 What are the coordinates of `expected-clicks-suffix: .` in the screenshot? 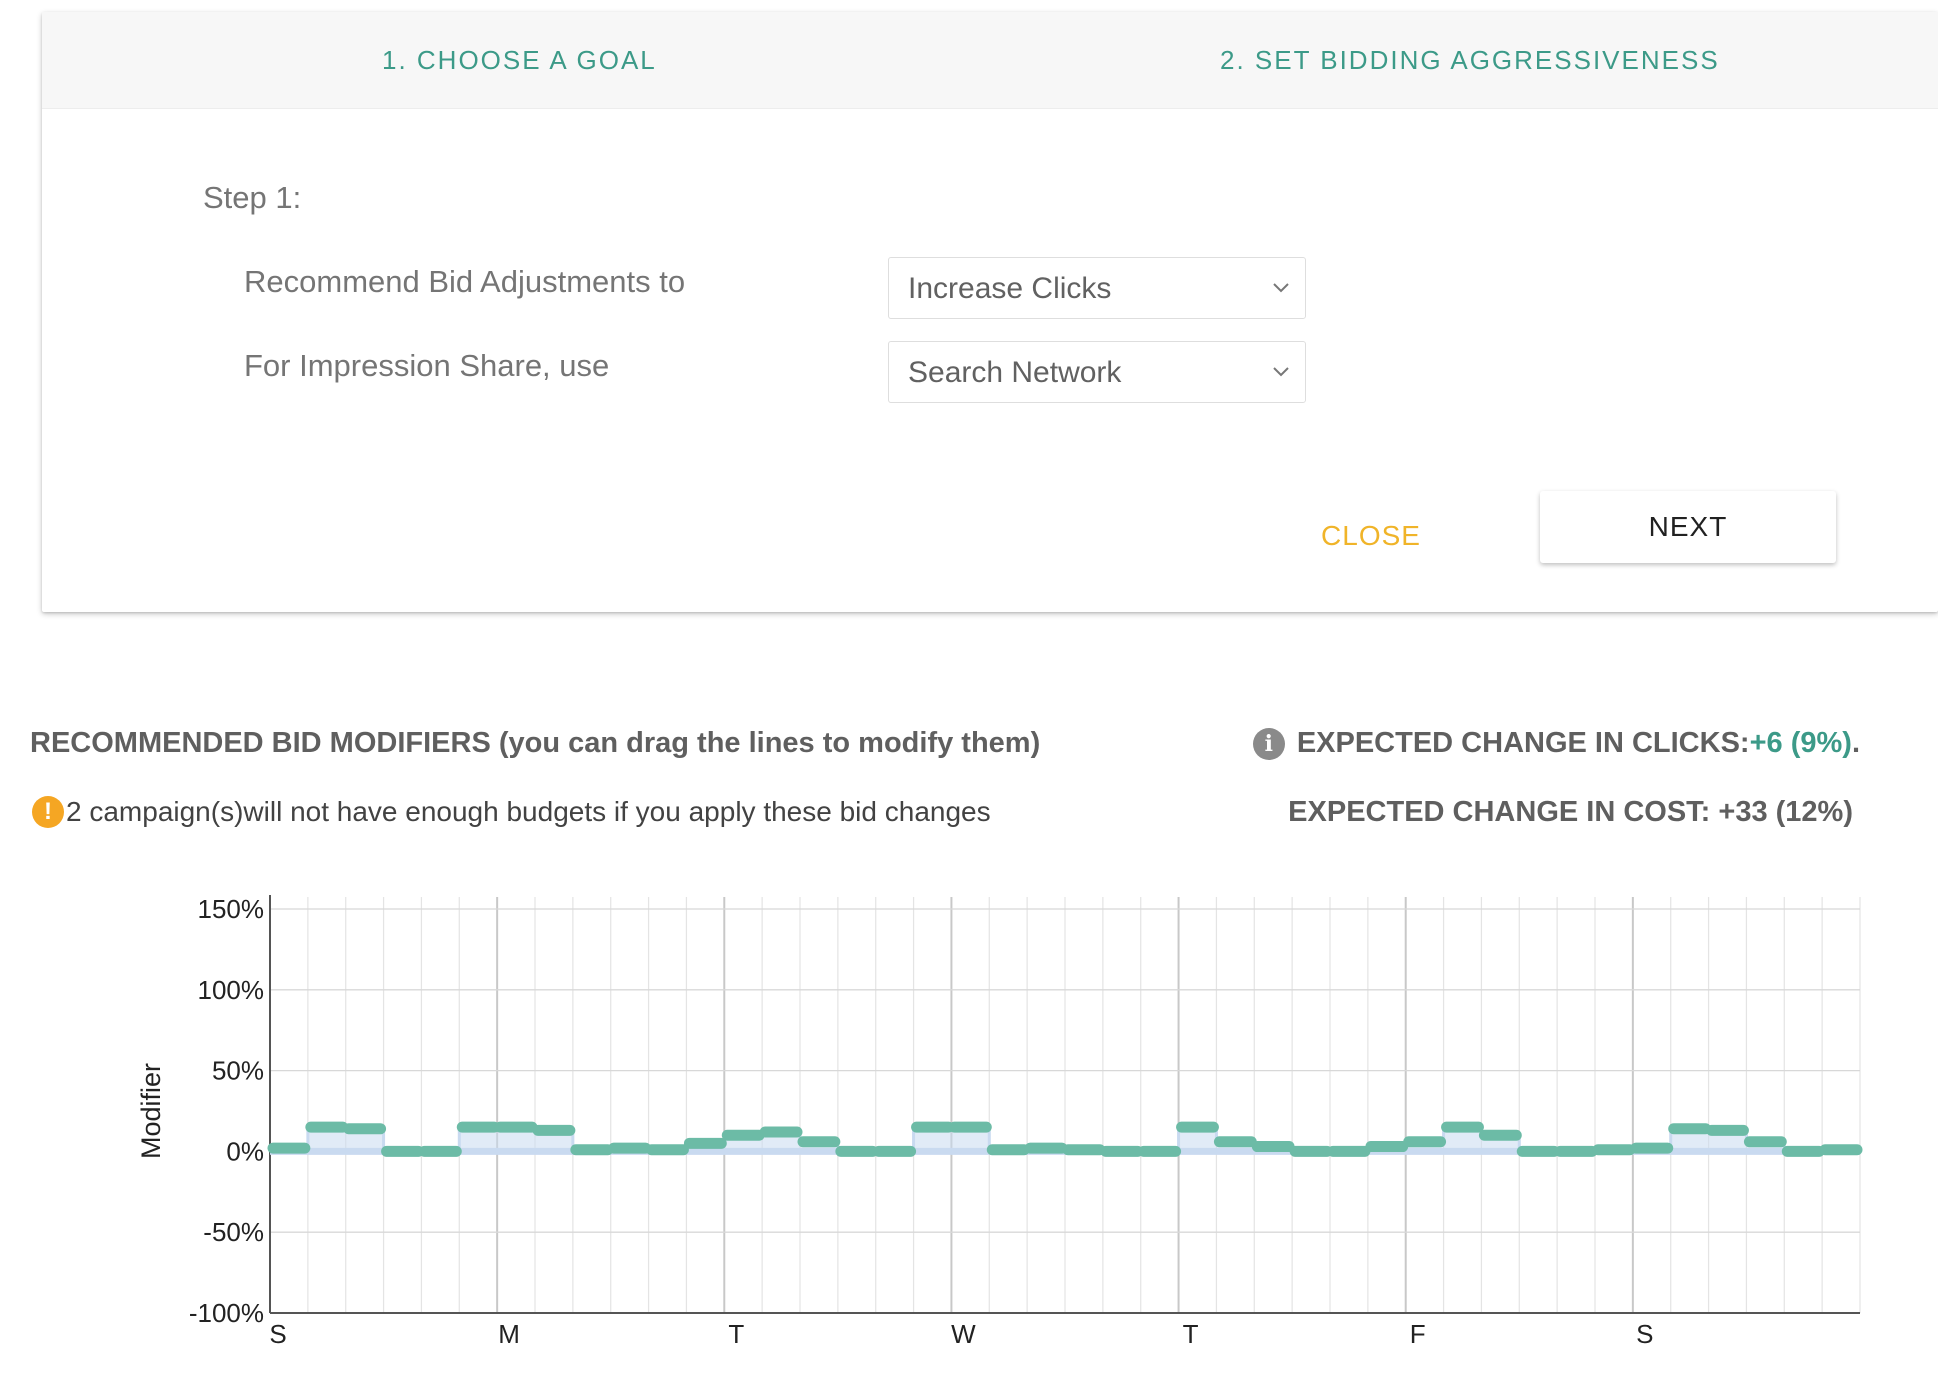 It's located at (1855, 743).